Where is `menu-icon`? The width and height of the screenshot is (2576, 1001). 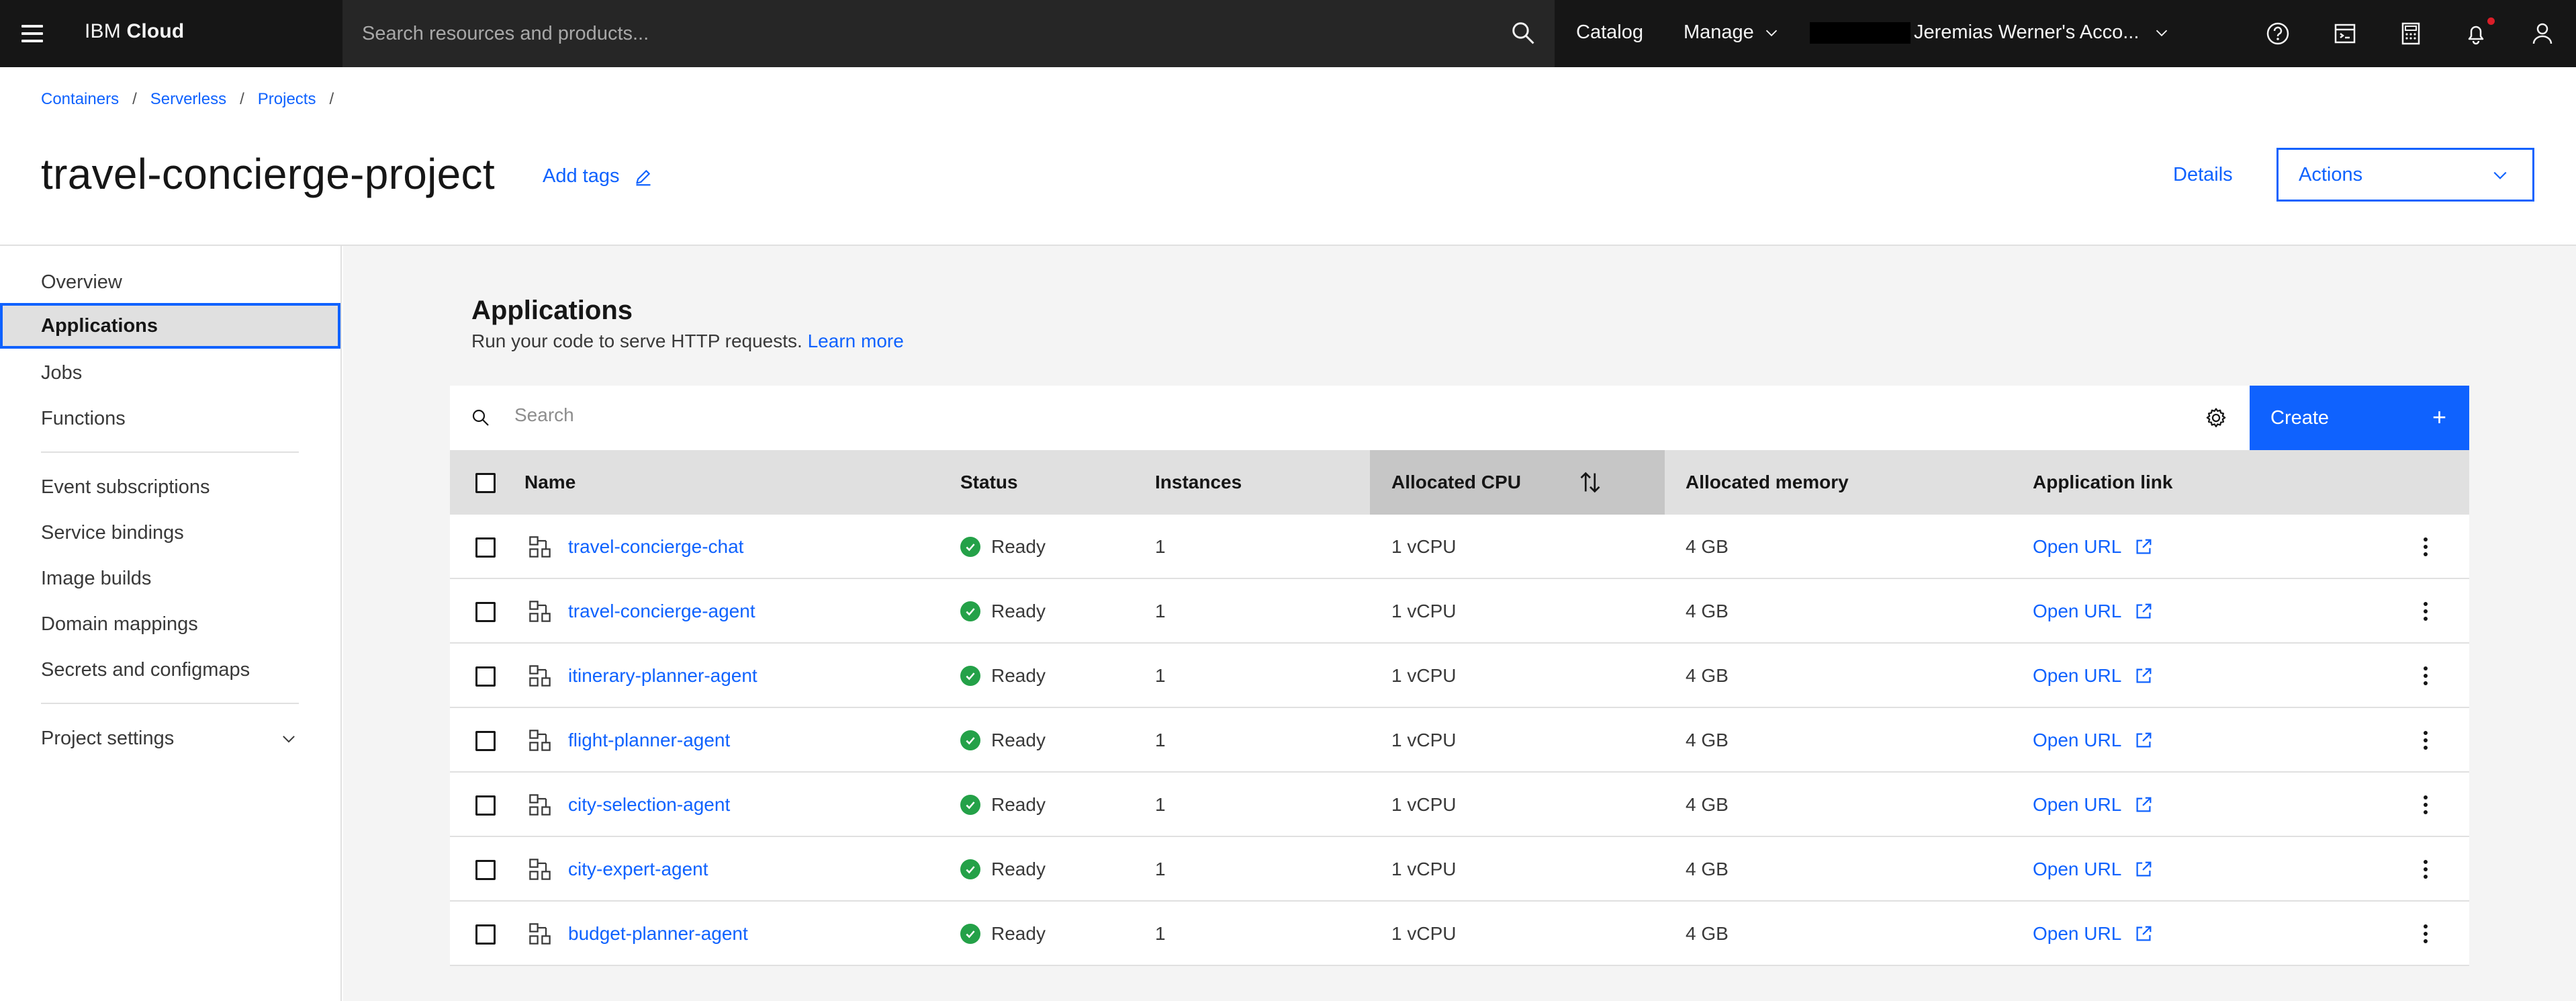 menu-icon is located at coordinates (32, 33).